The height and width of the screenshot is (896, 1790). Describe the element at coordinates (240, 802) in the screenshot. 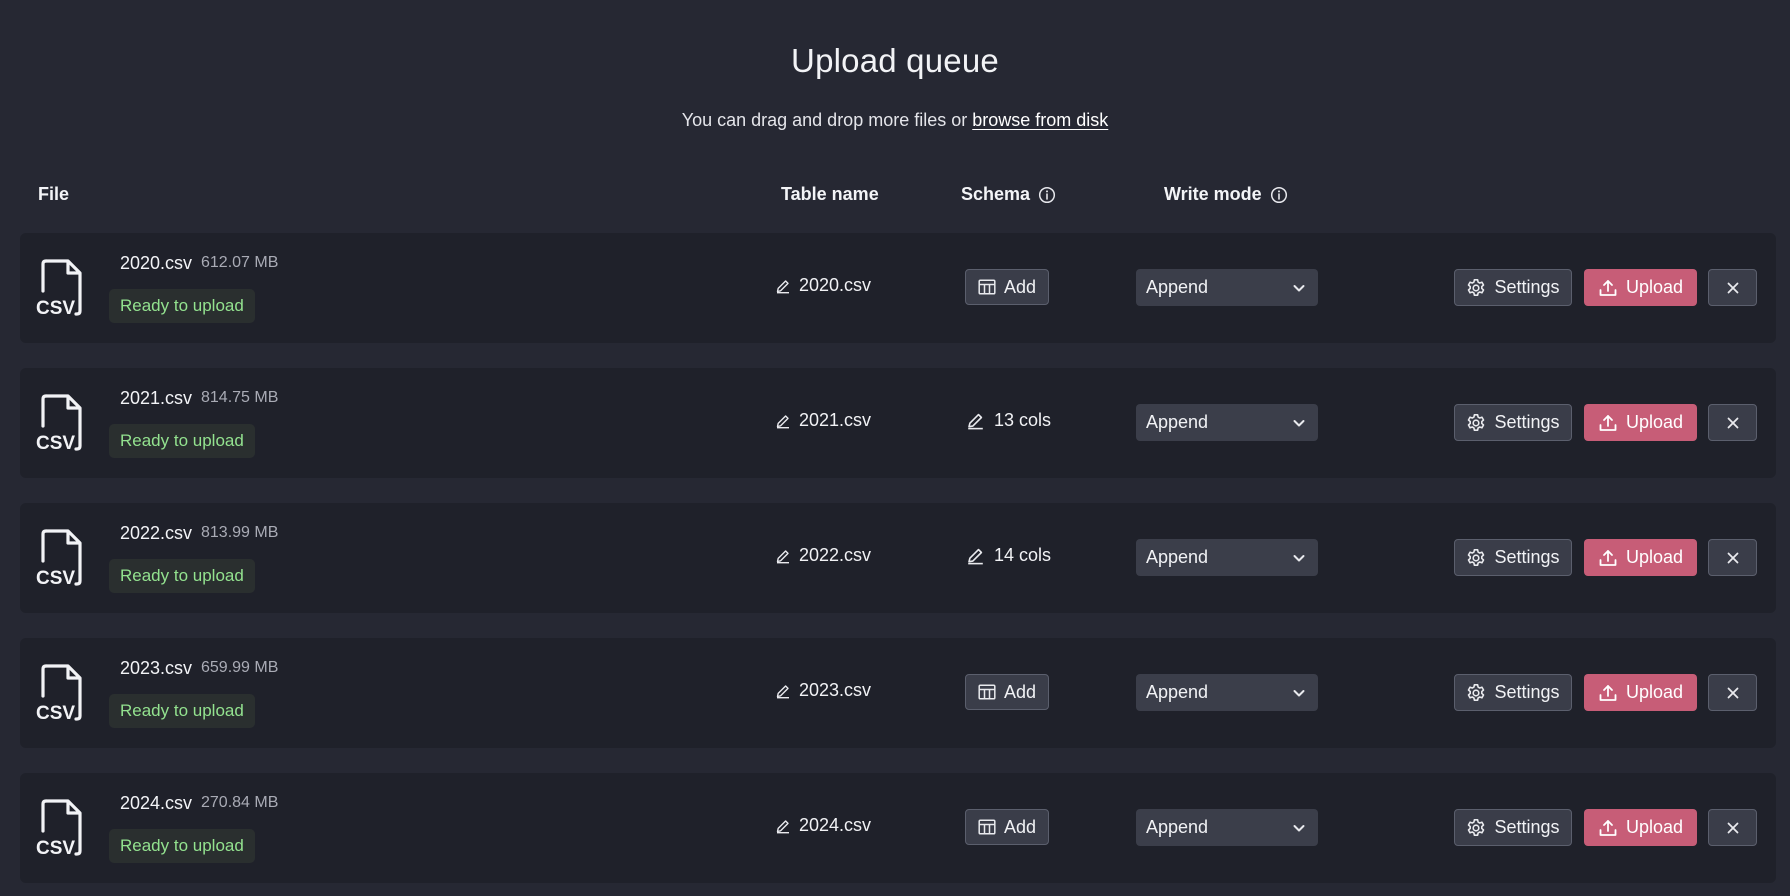

I see `file-size: 270.84 MB` at that location.